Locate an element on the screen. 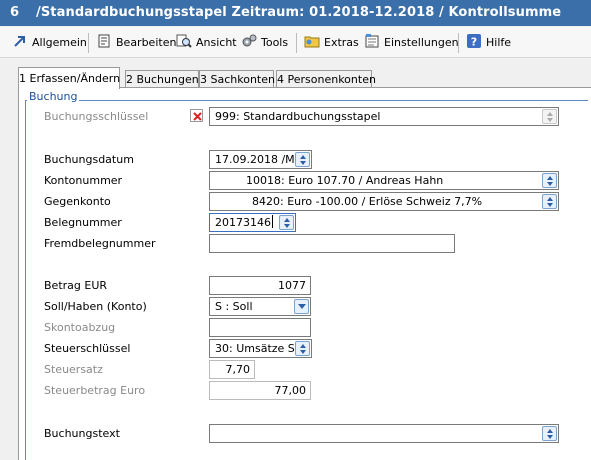  arrow-icon is located at coordinates (19, 41).